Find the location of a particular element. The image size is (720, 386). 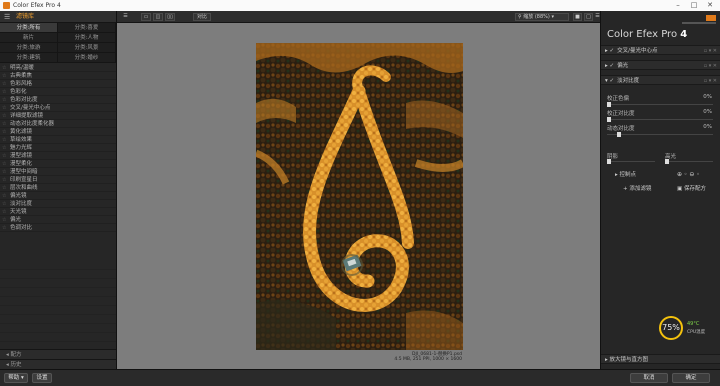

control-points-toggle: ▸ 控制点 is located at coordinates (620, 175).